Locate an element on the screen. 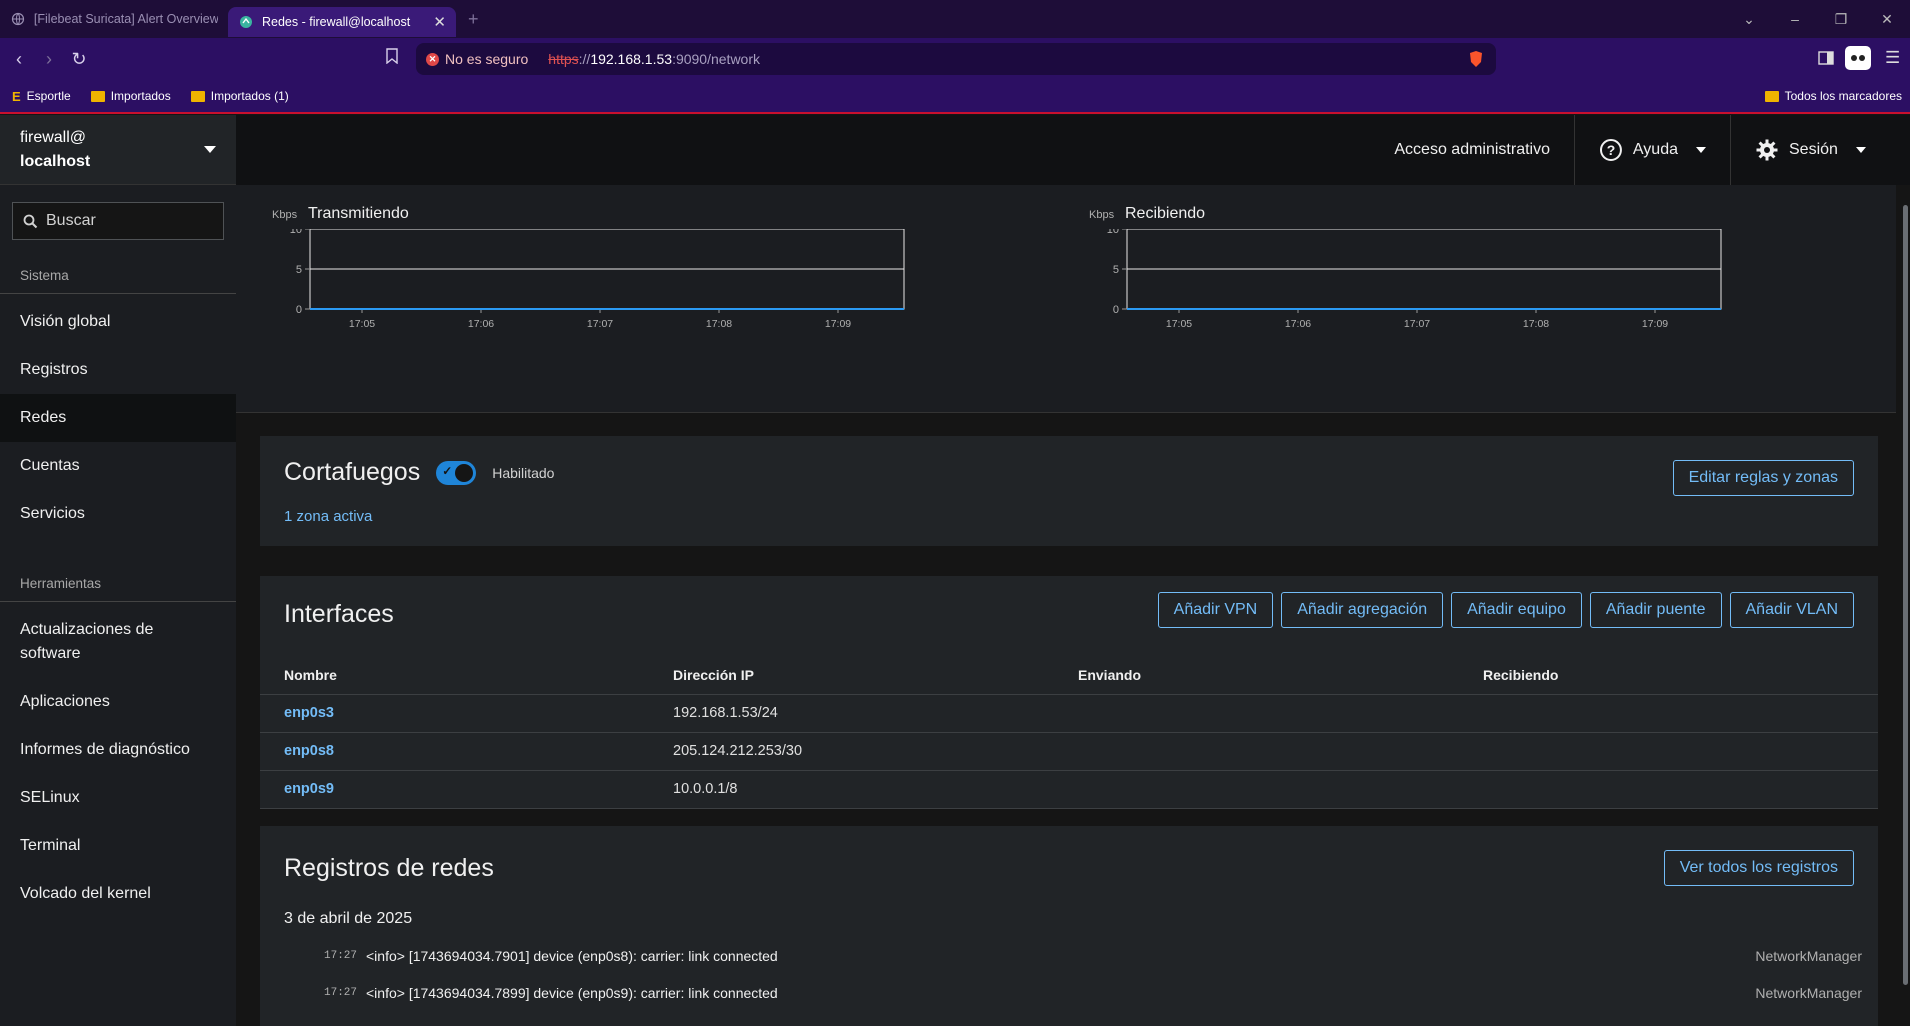 This screenshot has width=1910, height=1026. caret-down-icon is located at coordinates (210, 149).